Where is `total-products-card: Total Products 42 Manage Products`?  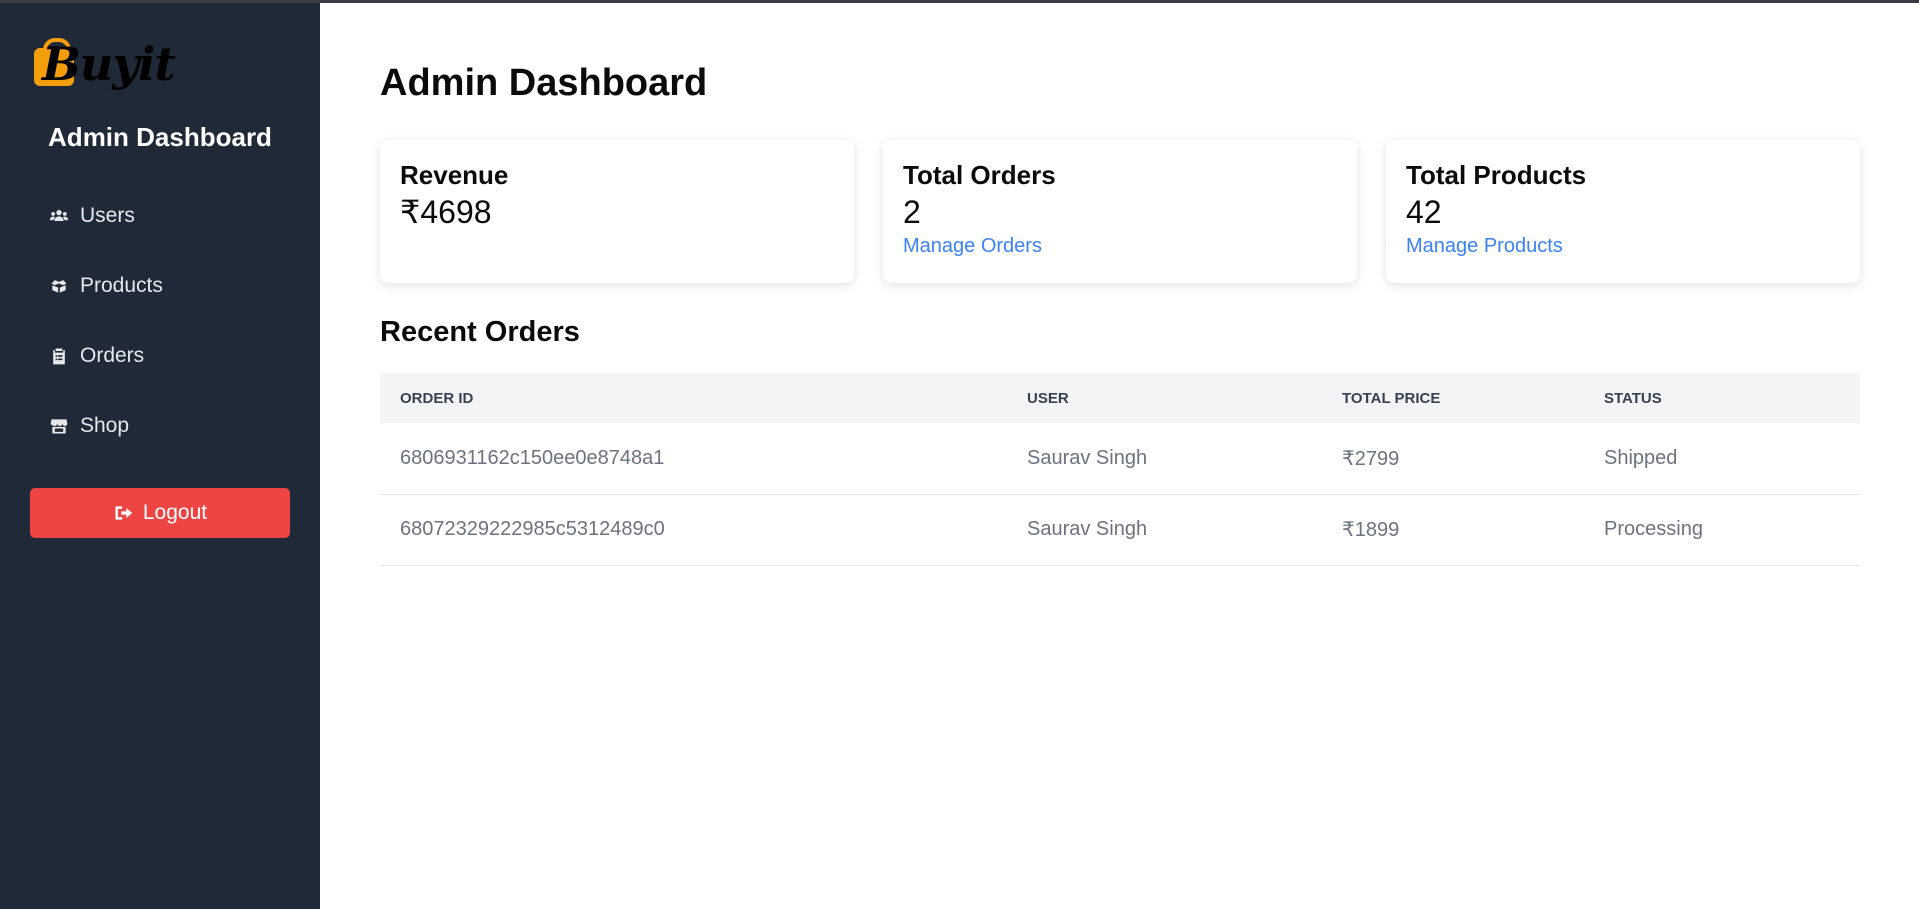 total-products-card: Total Products 42 Manage Products is located at coordinates (1623, 211).